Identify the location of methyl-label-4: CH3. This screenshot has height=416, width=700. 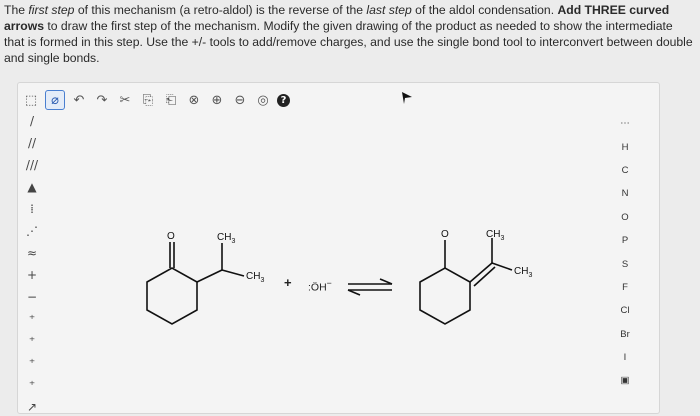
(523, 272).